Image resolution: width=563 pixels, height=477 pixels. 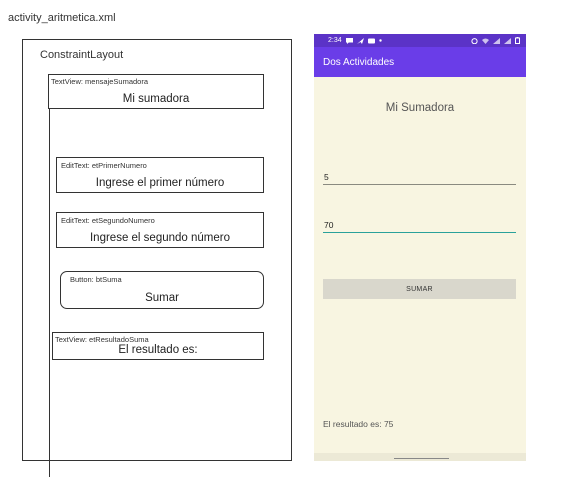 What do you see at coordinates (159, 238) in the screenshot?
I see `wf-text: Ingrese el segundo número` at bounding box center [159, 238].